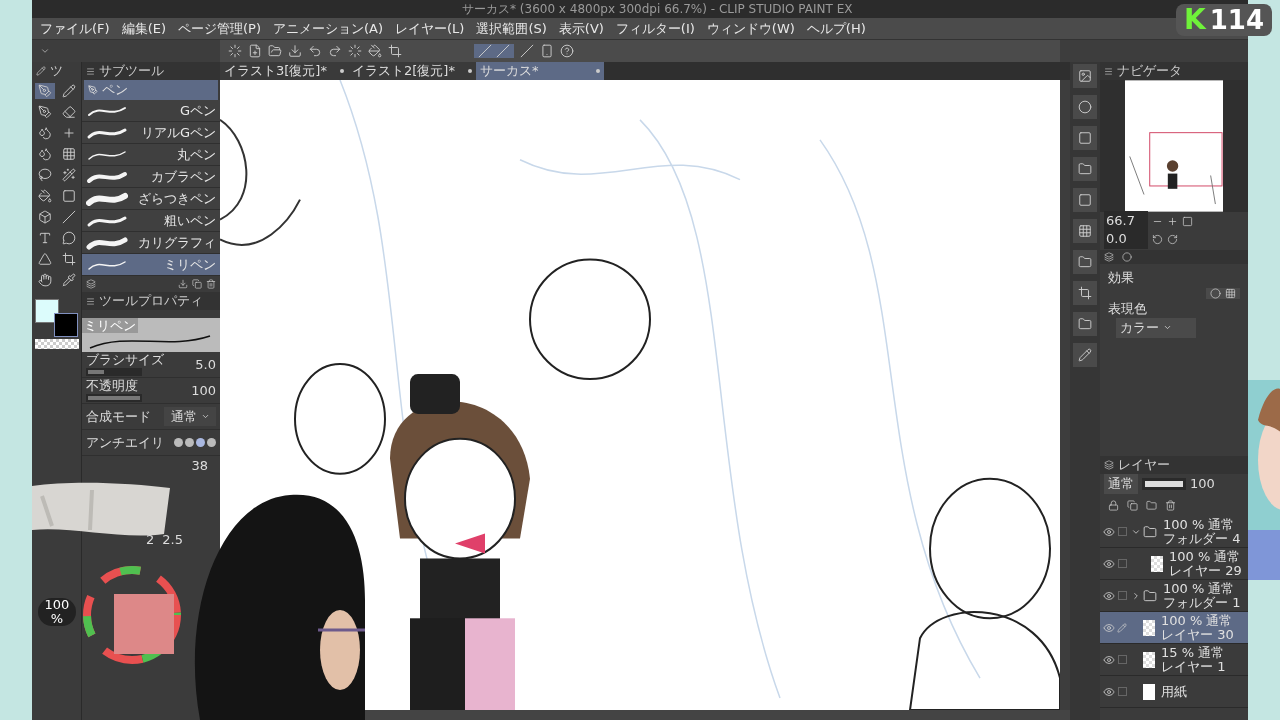  I want to click on menu-item: ヘルプ(H), so click(836, 28).